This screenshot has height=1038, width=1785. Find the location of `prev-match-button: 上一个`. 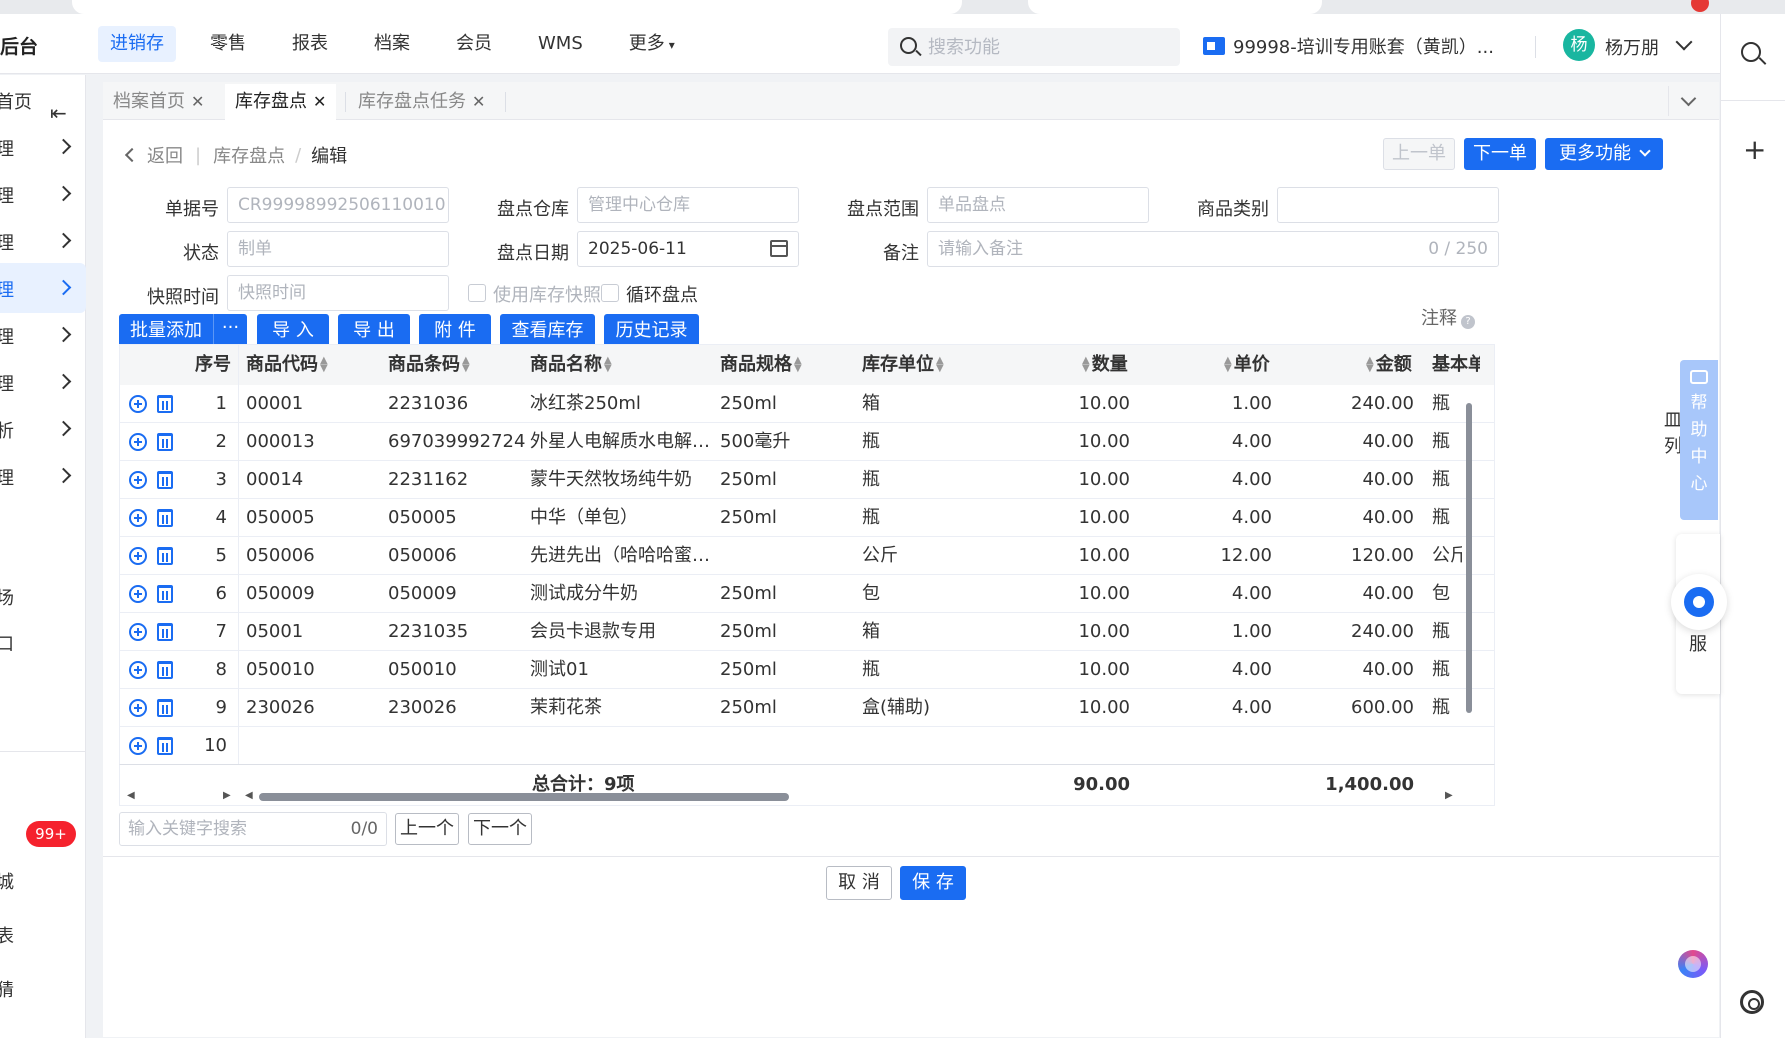

prev-match-button: 上一个 is located at coordinates (427, 829).